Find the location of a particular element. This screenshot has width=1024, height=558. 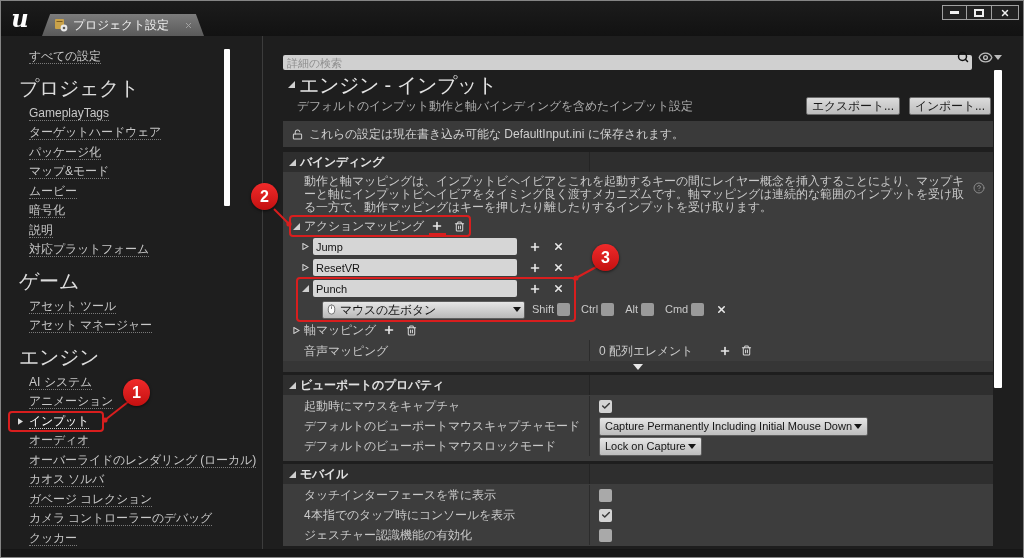

highlight-underline is located at coordinates (437, 234).